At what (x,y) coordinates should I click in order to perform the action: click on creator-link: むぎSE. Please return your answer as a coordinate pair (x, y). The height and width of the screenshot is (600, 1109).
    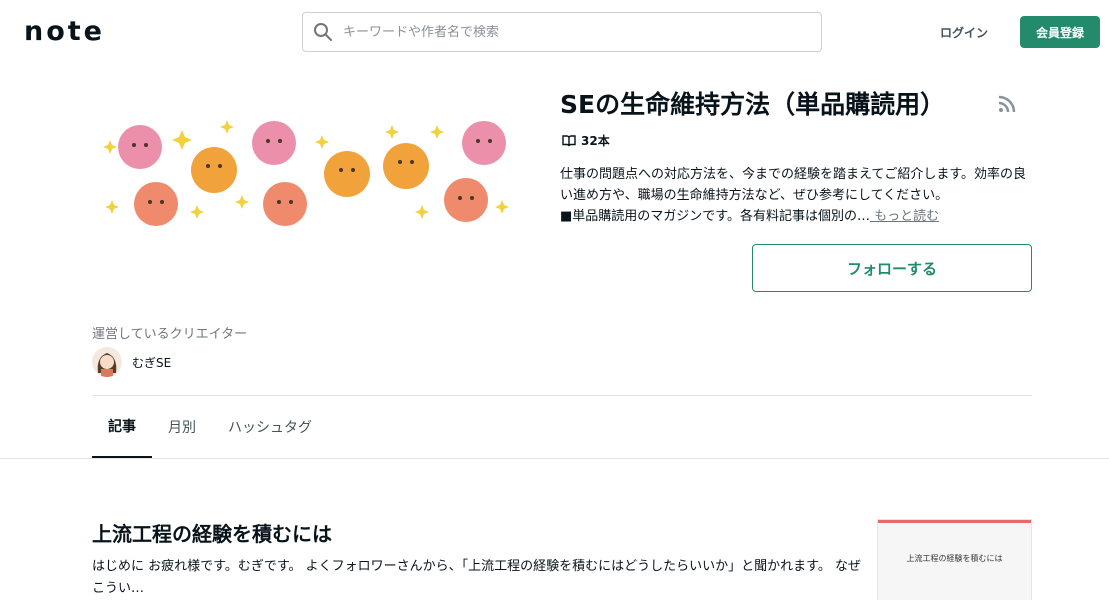
    Looking at the image, I should click on (131, 362).